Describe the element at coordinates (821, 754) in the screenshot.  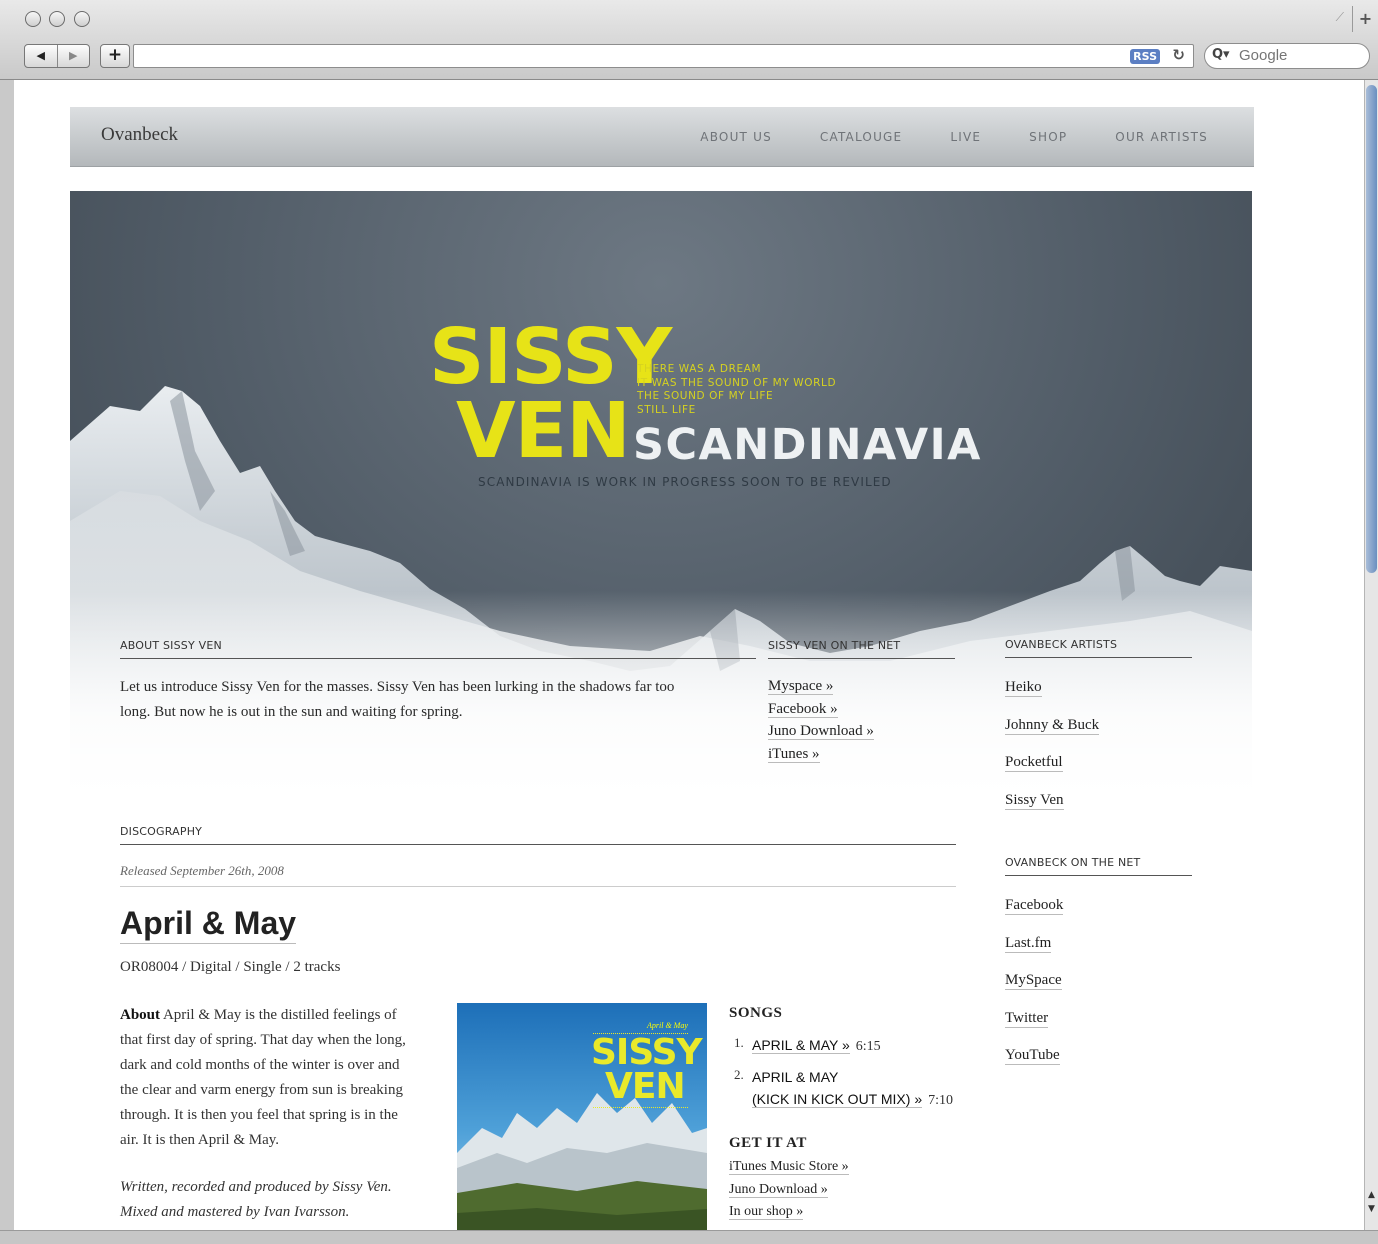
I see `net-link-itunes: iTunes »` at that location.